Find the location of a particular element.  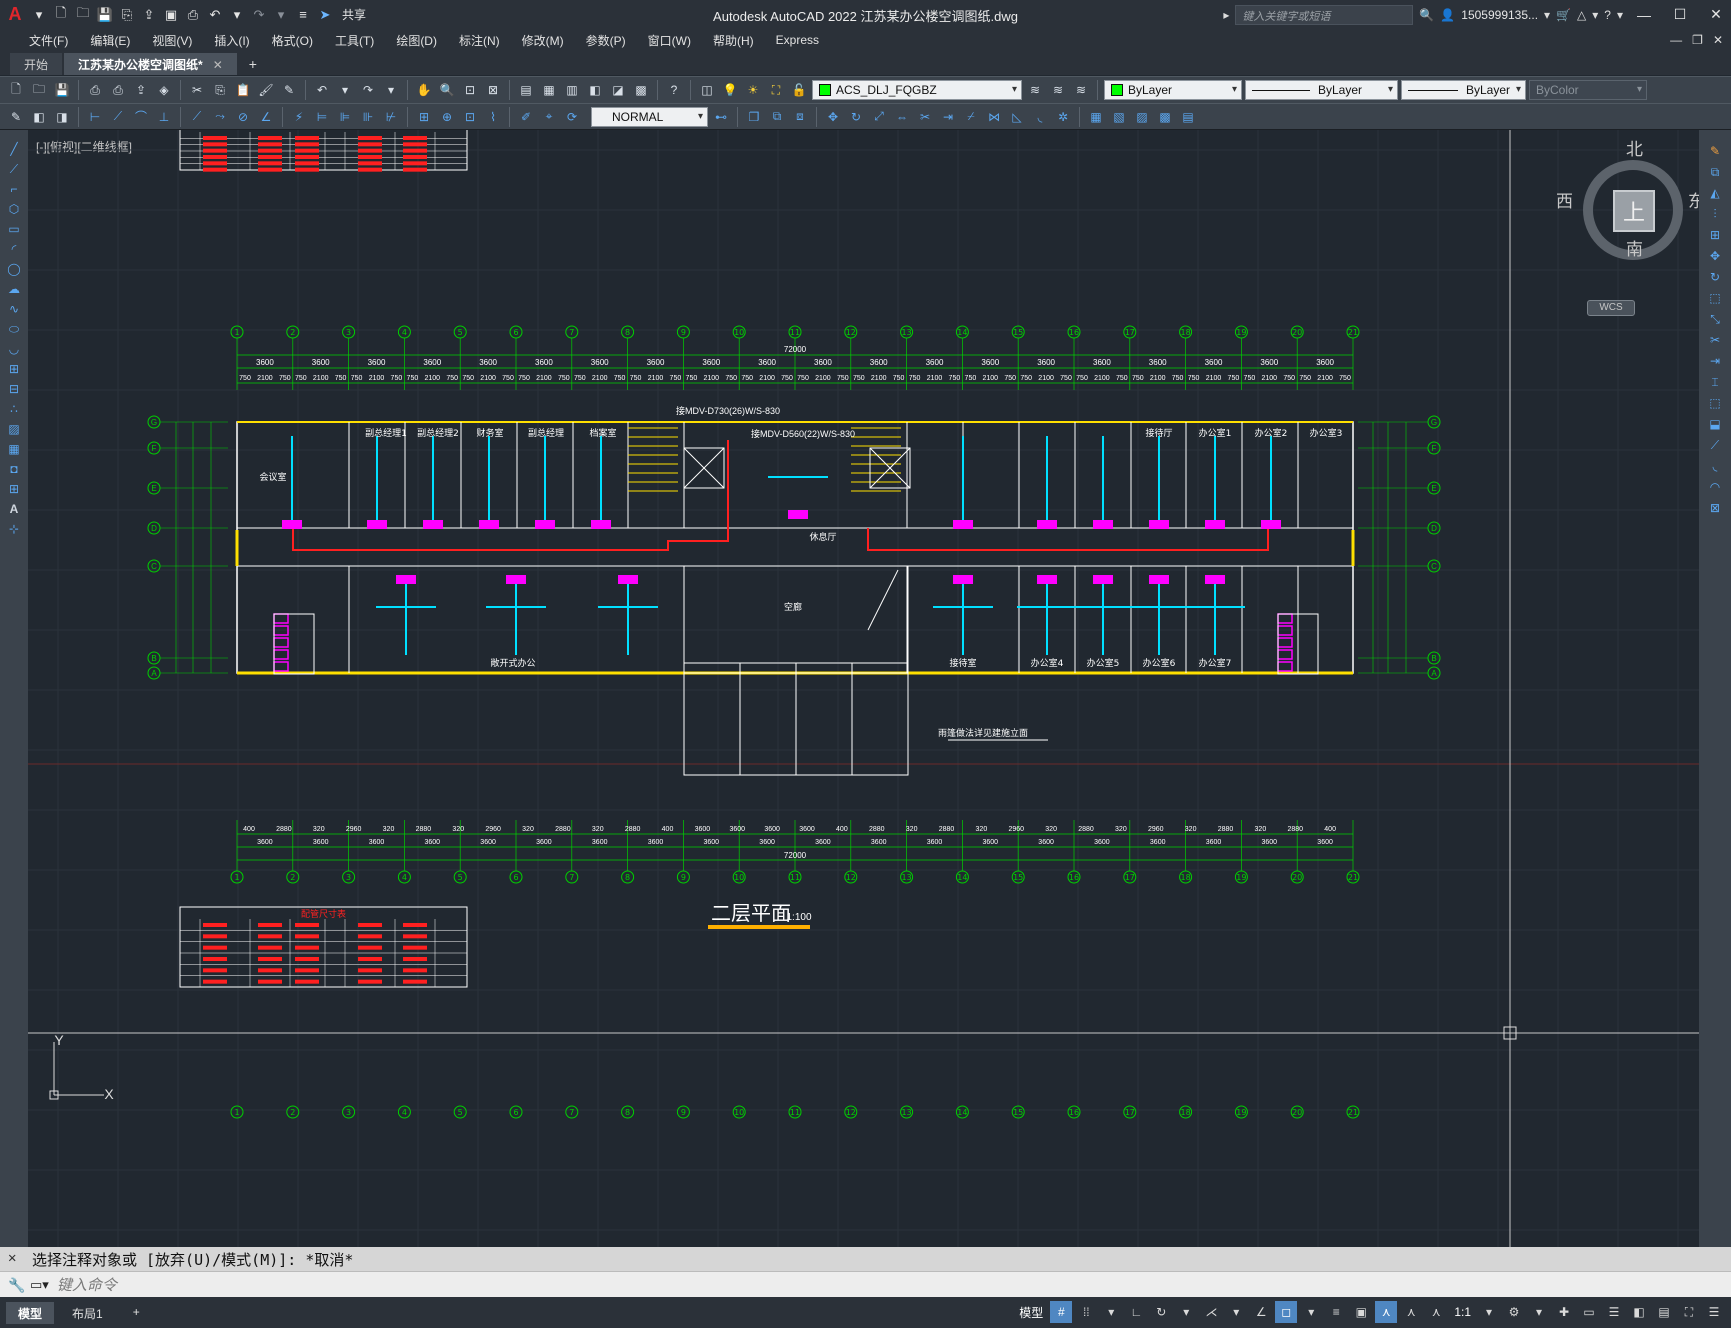

block-editor-icon: ✎ is located at coordinates (289, 90).